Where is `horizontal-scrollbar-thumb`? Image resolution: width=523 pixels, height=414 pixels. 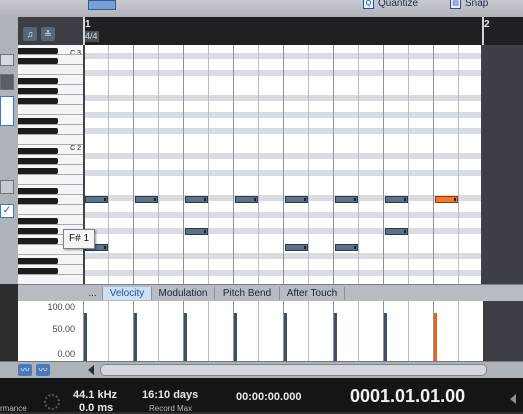
horizontal-scrollbar-thumb is located at coordinates (293, 370).